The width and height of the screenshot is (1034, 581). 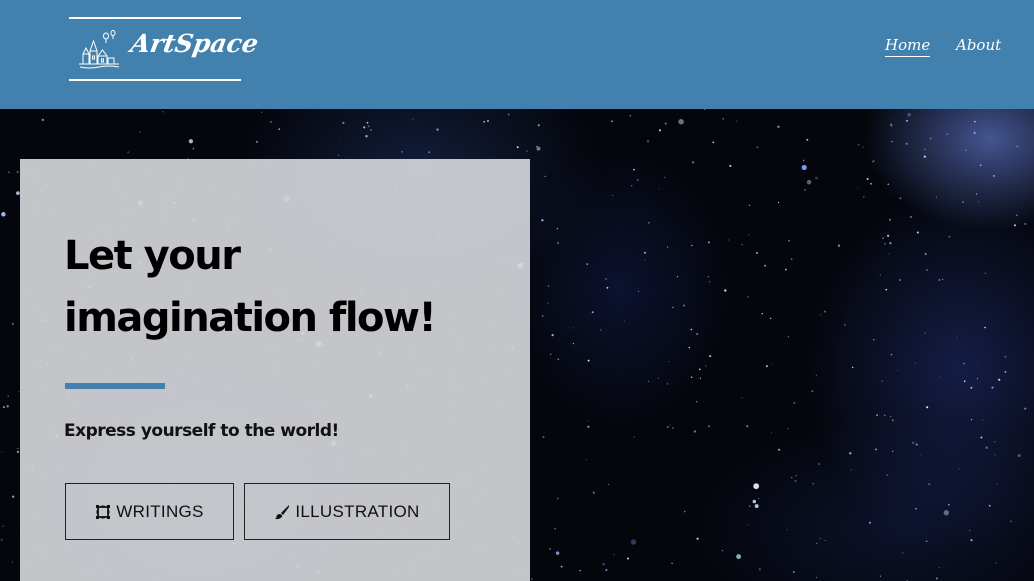 I want to click on illustration-button: ILLUSTRATION, so click(x=347, y=511).